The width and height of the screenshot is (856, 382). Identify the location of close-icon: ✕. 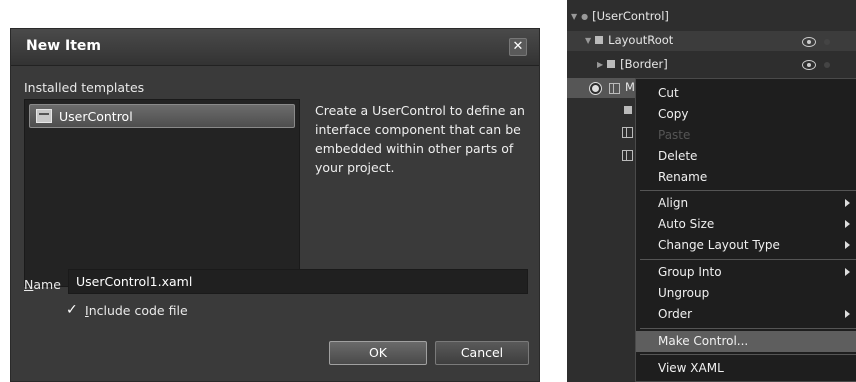
(518, 46).